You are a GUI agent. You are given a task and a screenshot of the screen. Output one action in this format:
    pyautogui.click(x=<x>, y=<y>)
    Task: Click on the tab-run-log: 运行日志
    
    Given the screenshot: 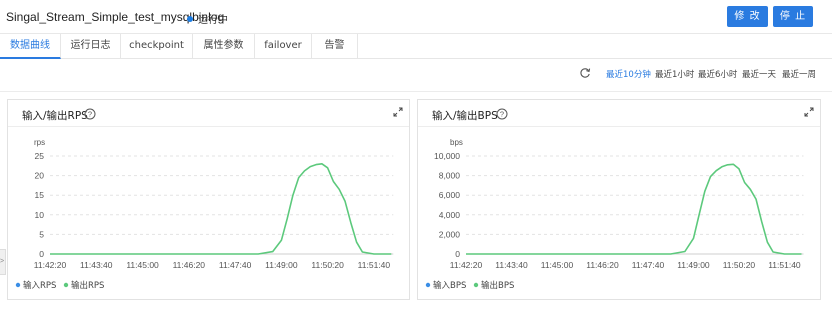 What is the action you would take?
    pyautogui.click(x=91, y=46)
    